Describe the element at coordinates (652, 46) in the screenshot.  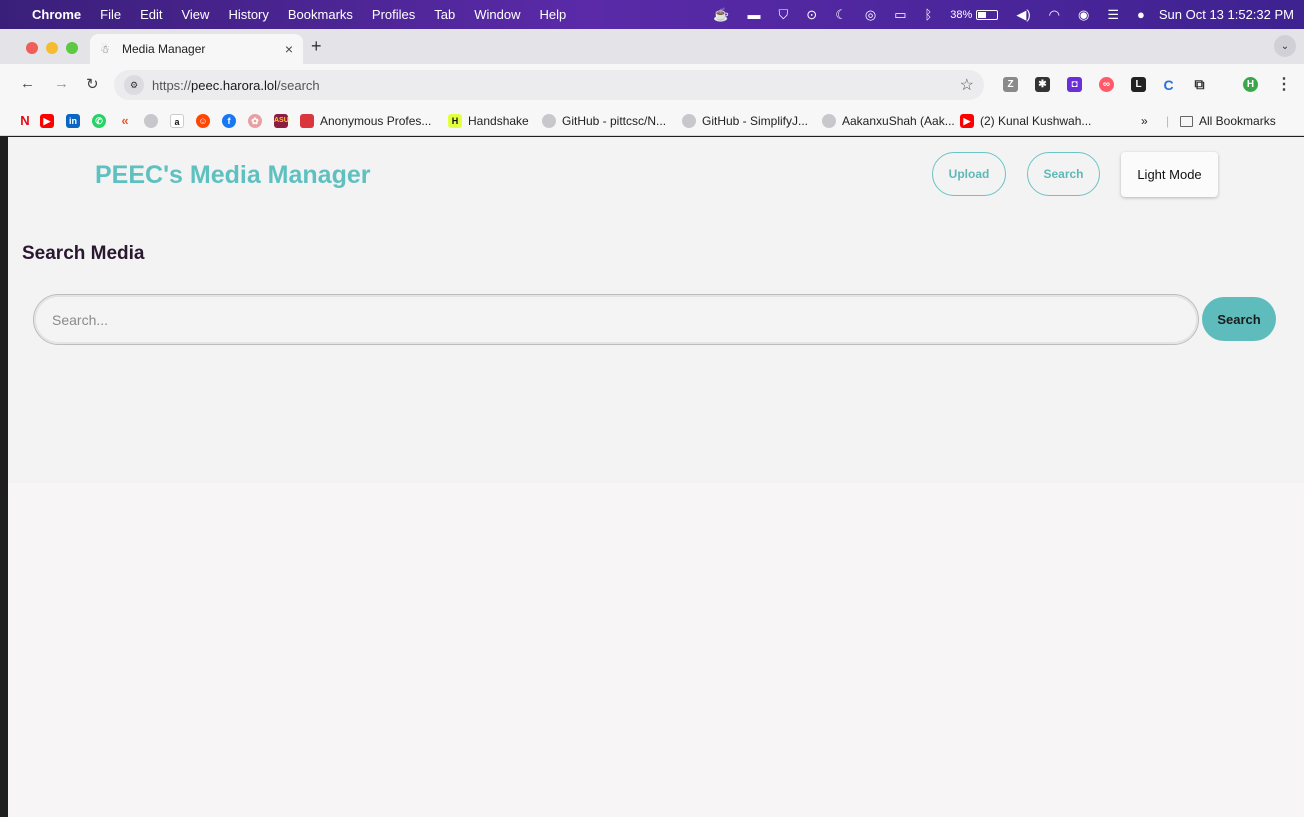
I see `tab-strip: ☃ Media Manager × + ⌄` at that location.